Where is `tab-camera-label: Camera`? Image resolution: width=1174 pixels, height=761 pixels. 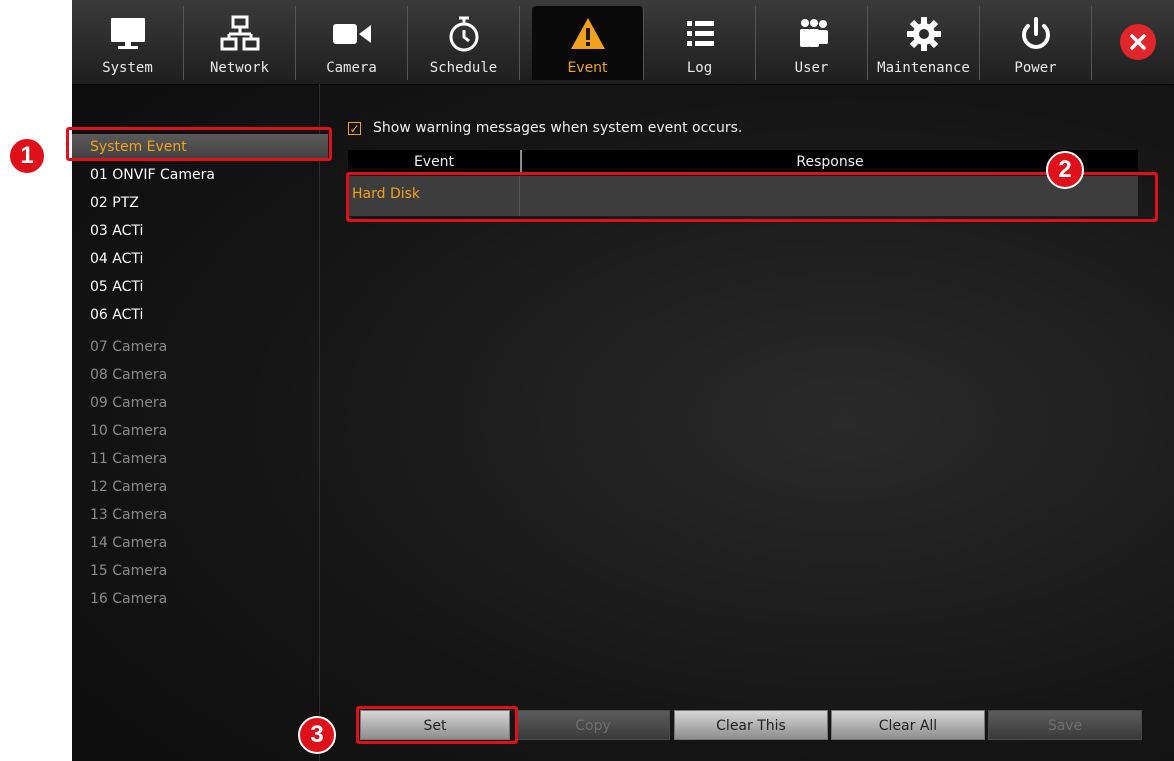
tab-camera-label: Camera is located at coordinates (351, 68).